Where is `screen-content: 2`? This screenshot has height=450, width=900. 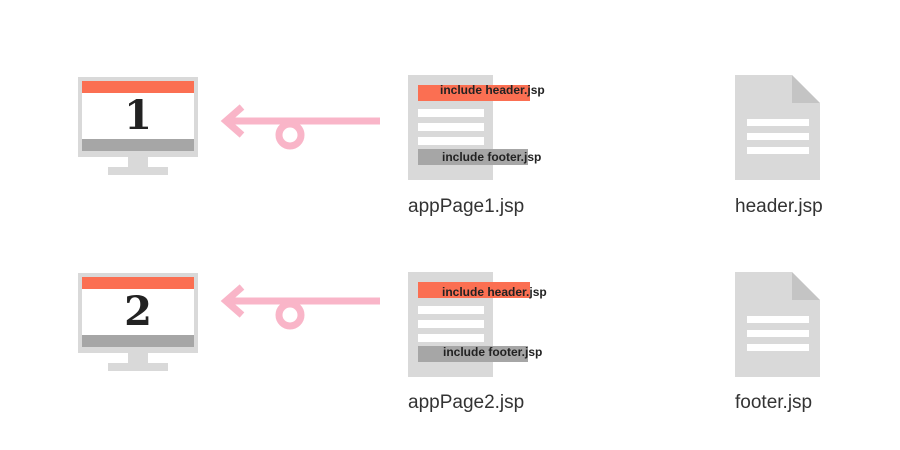
screen-content: 2 is located at coordinates (138, 312).